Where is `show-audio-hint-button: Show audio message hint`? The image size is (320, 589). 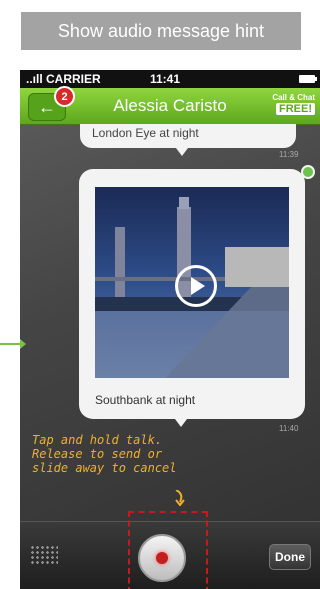 show-audio-hint-button: Show audio message hint is located at coordinates (161, 31).